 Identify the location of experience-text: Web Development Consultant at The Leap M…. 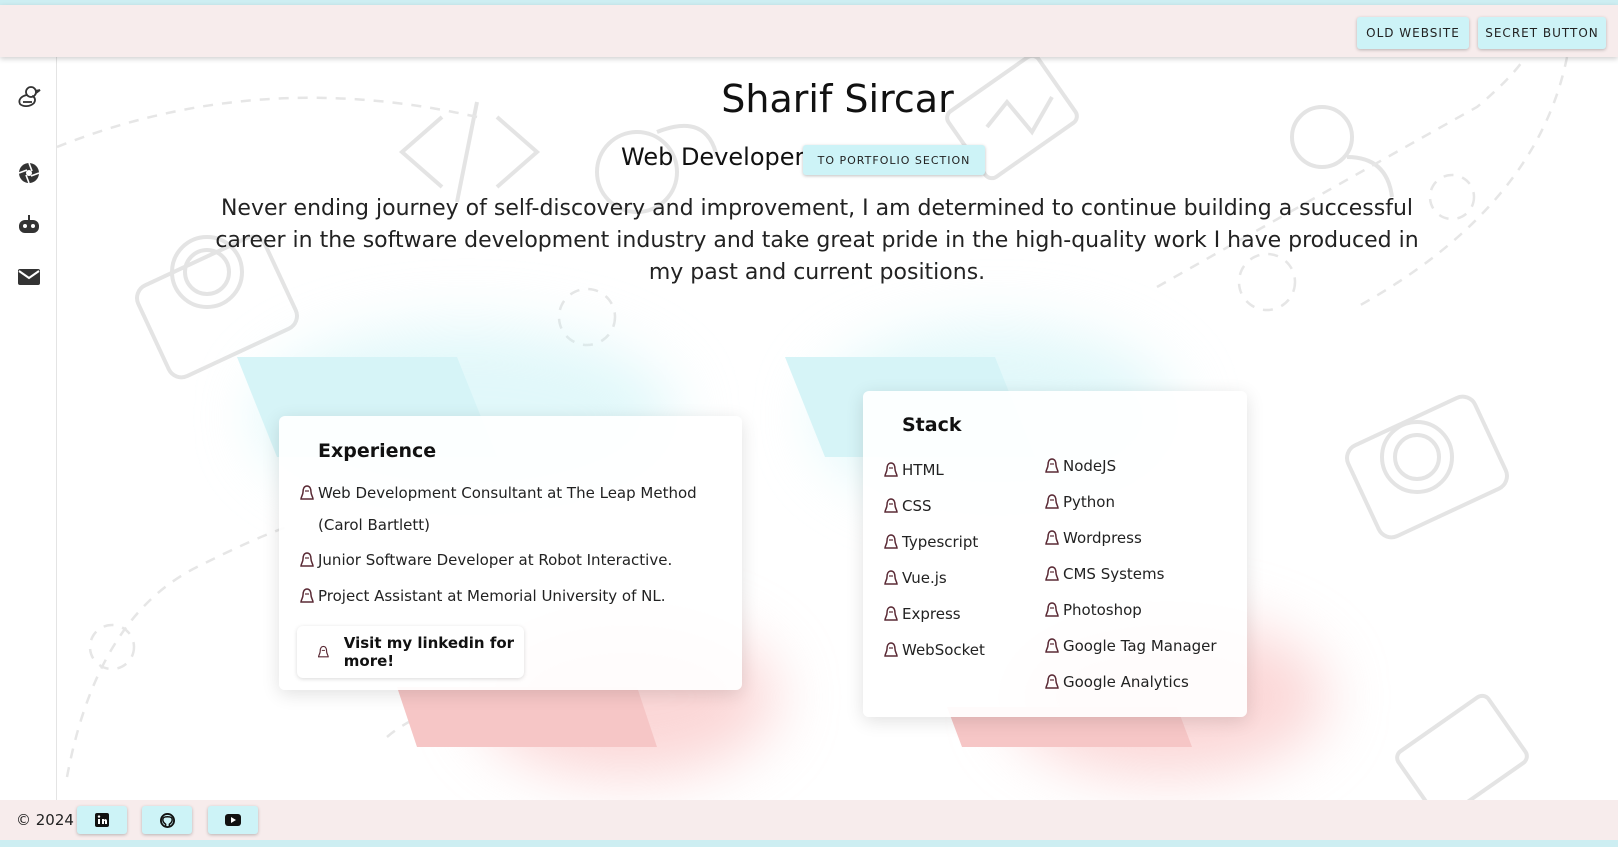
(507, 509).